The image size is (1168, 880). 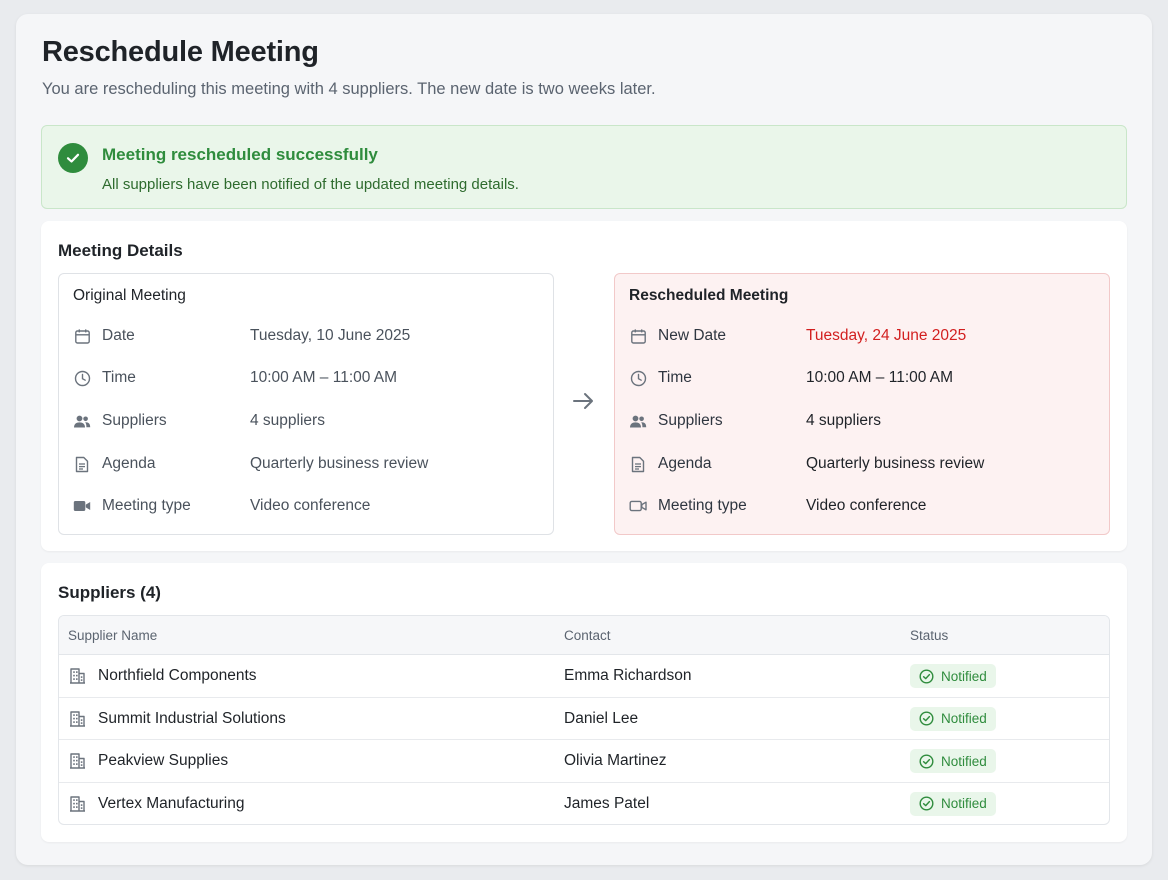 What do you see at coordinates (709, 295) in the screenshot?
I see `rescheduled-meeting-heading: Rescheduled Meeting` at bounding box center [709, 295].